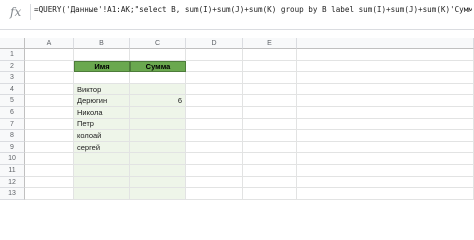 The height and width of the screenshot is (240, 474). I want to click on cell-extra13, so click(385, 194).